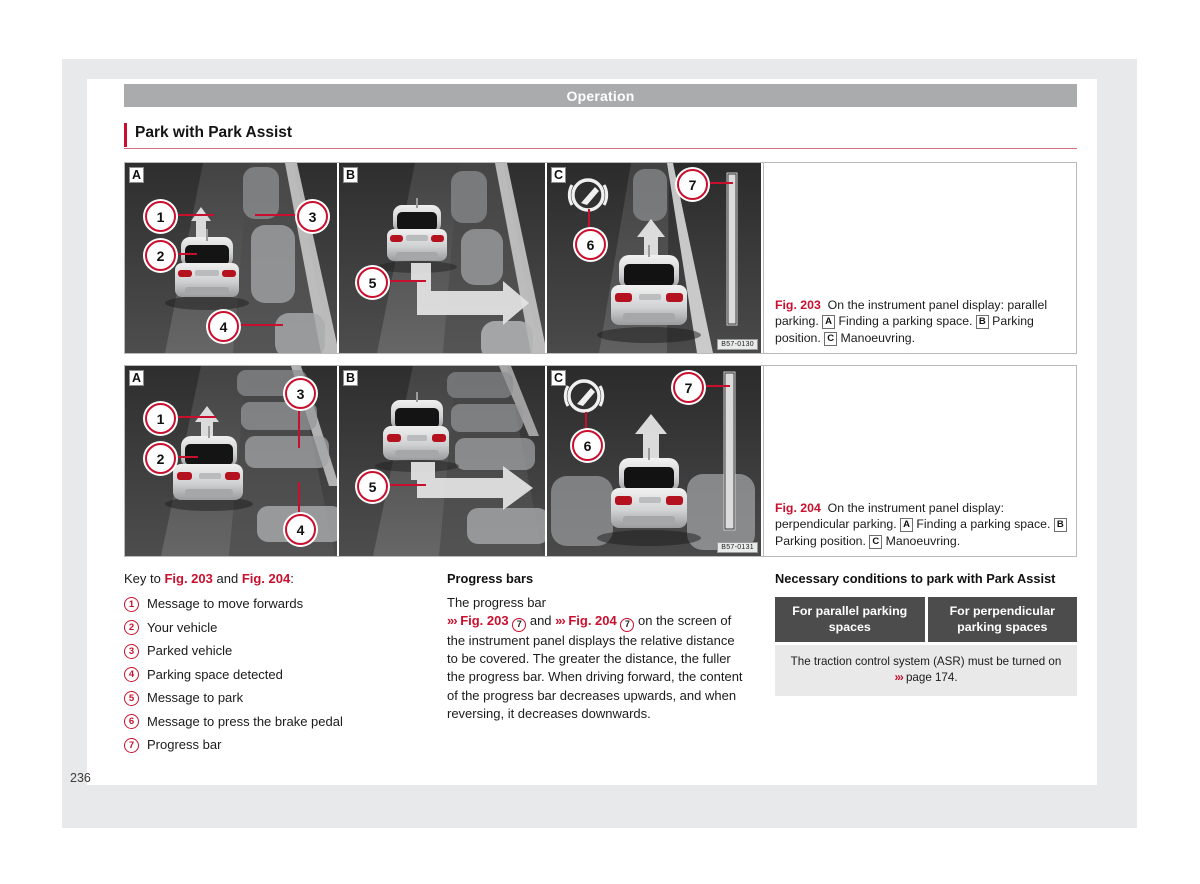 This screenshot has height=884, width=1200. Describe the element at coordinates (131, 604) in the screenshot. I see `key-number: 1` at that location.